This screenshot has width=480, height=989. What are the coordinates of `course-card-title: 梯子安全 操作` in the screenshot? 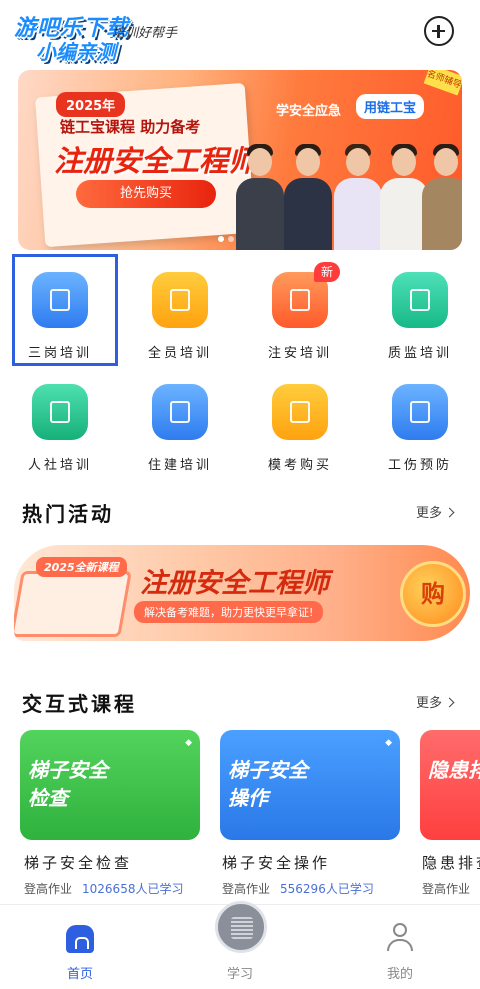 It's located at (268, 784).